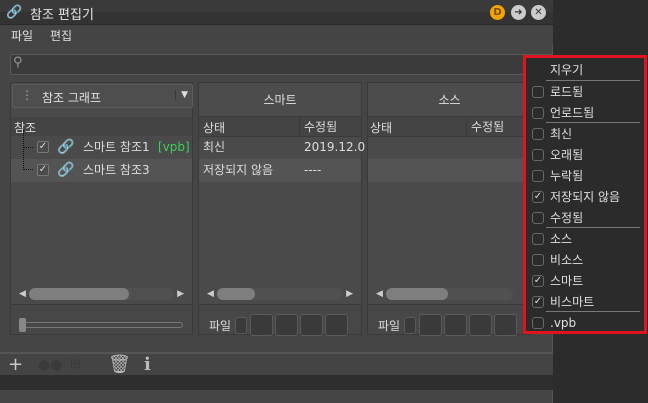 This screenshot has width=648, height=403. Describe the element at coordinates (561, 134) in the screenshot. I see `label: 최신` at that location.